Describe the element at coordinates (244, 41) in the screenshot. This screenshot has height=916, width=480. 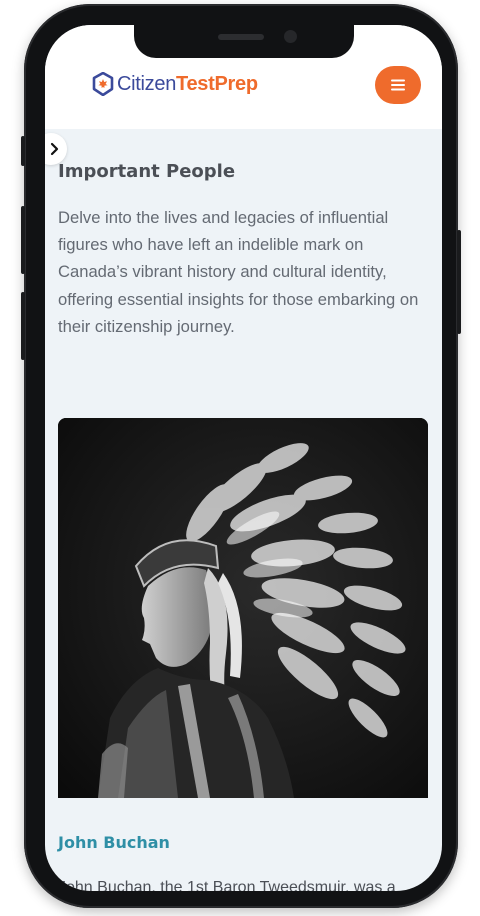
I see `notch` at that location.